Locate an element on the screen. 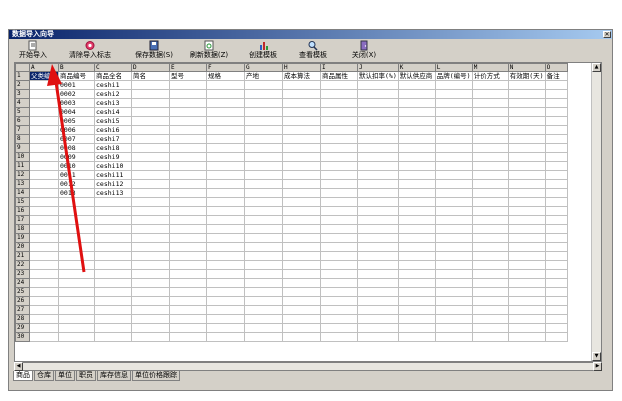  sheet-tab: 单位价格跟踪 is located at coordinates (156, 376).